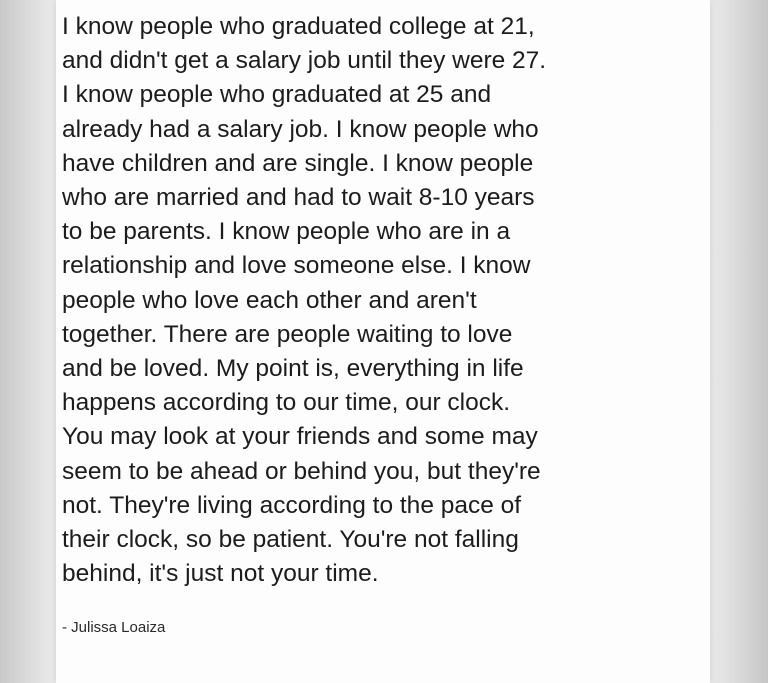 This screenshot has width=768, height=683. Describe the element at coordinates (277, 95) in the screenshot. I see `quote-line: I know people who graduated at 25 and` at that location.